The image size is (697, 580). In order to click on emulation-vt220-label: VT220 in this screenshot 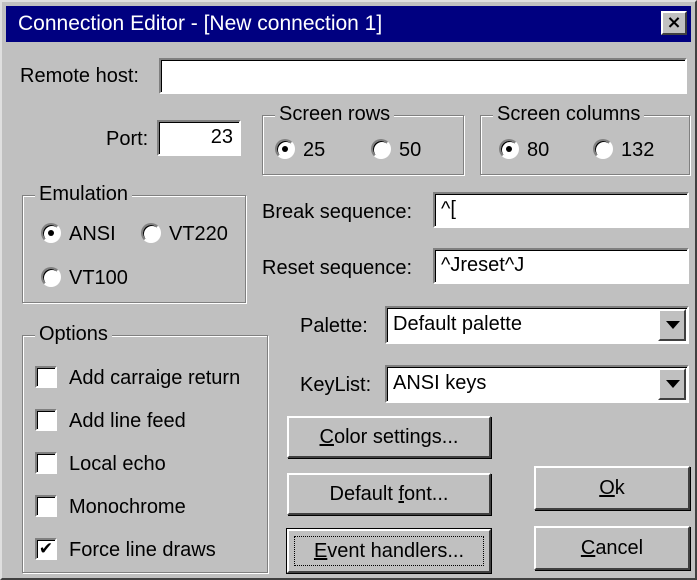, I will do `click(198, 234)`.